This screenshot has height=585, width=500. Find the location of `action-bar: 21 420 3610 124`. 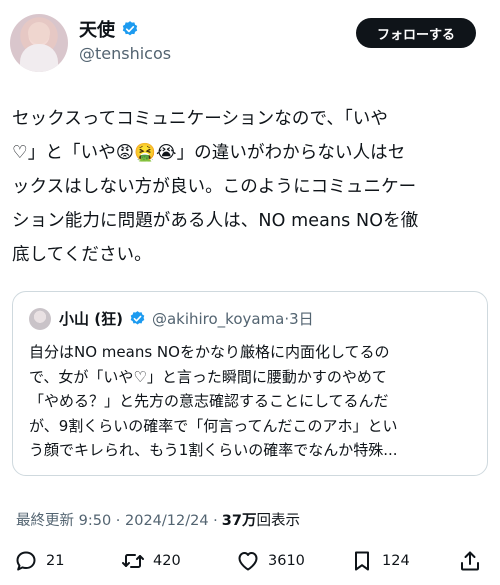

action-bar: 21 420 3610 124 is located at coordinates (250, 561).